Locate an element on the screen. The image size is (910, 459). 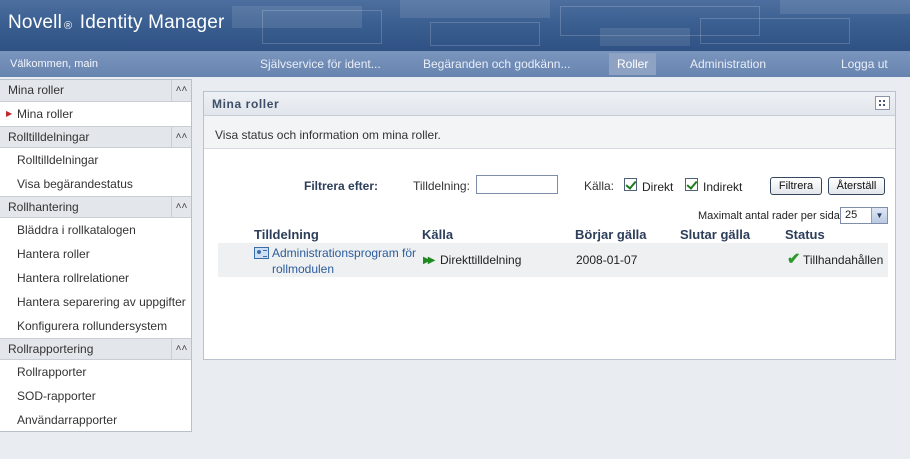
start-date-cell: 2008-01-07 is located at coordinates (607, 260).